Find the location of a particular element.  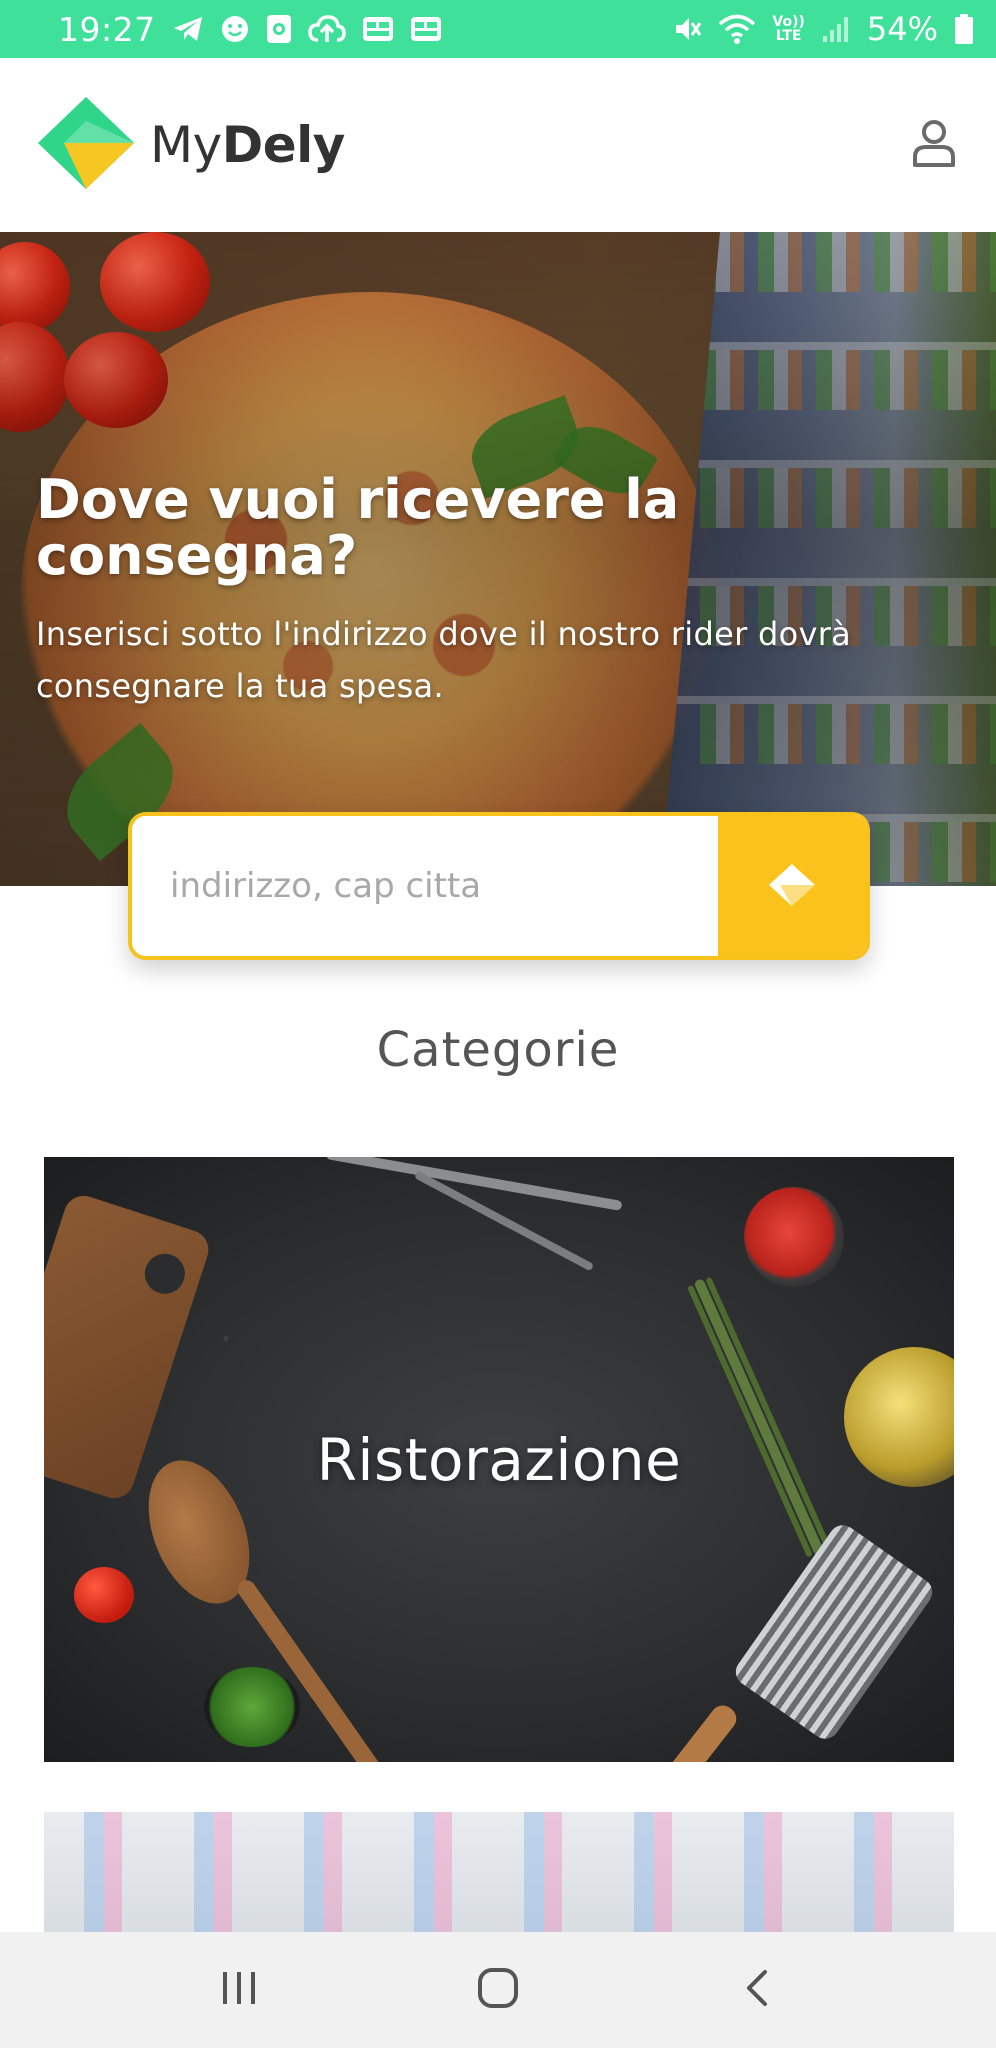

home-icon is located at coordinates (498, 1990).